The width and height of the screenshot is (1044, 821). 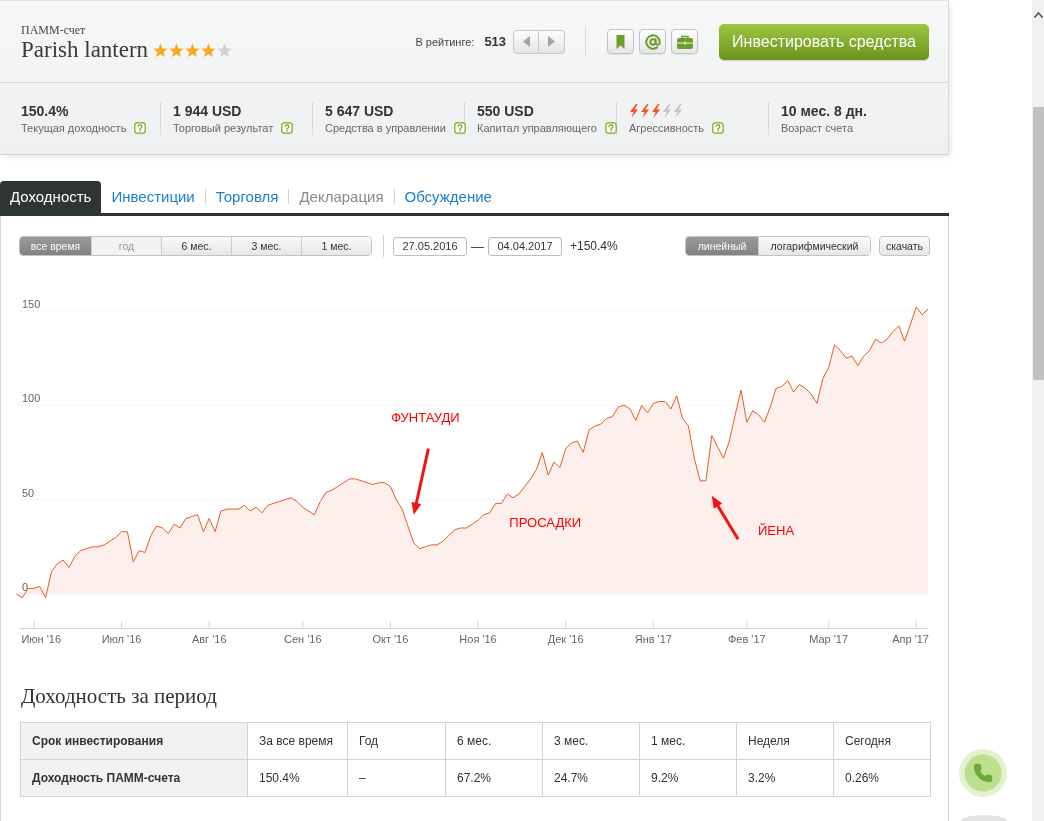 What do you see at coordinates (688, 778) in the screenshot?
I see `table-cell: 9.2%` at bounding box center [688, 778].